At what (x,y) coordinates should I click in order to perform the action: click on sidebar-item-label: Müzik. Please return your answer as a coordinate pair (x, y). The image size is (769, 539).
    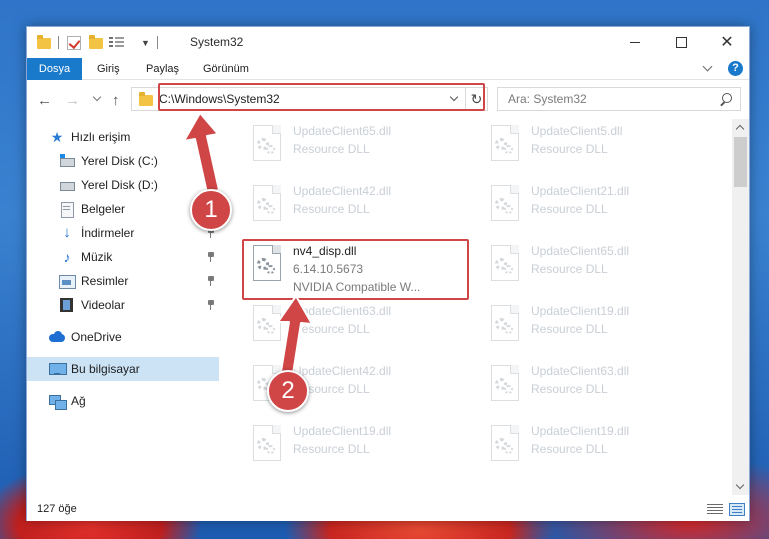
    Looking at the image, I should click on (97, 257).